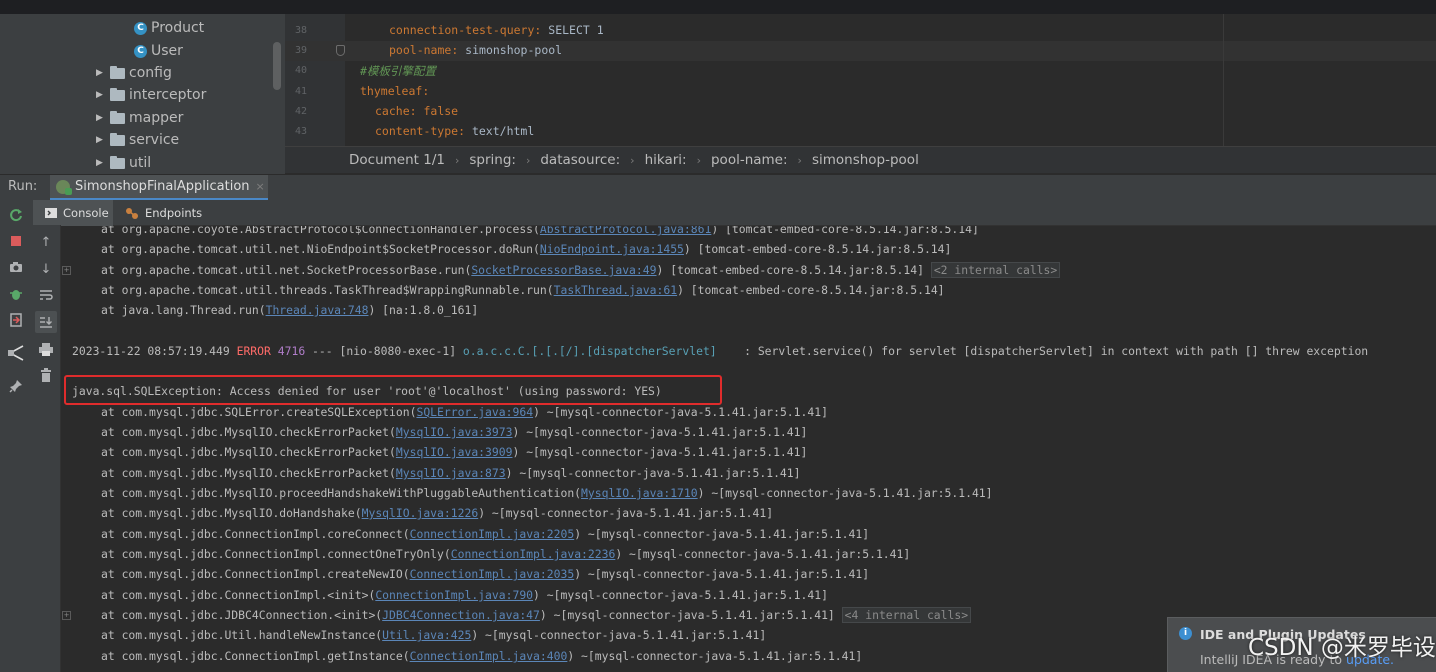 The height and width of the screenshot is (672, 1436). I want to click on csdn-watermark: CSDN @米罗毕设, so click(1342, 648).